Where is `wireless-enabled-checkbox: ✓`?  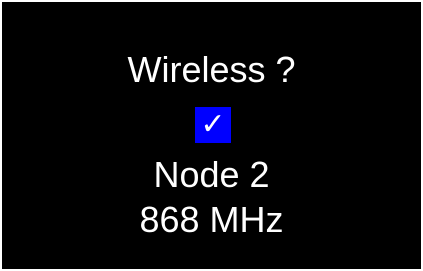 wireless-enabled-checkbox: ✓ is located at coordinates (213, 125).